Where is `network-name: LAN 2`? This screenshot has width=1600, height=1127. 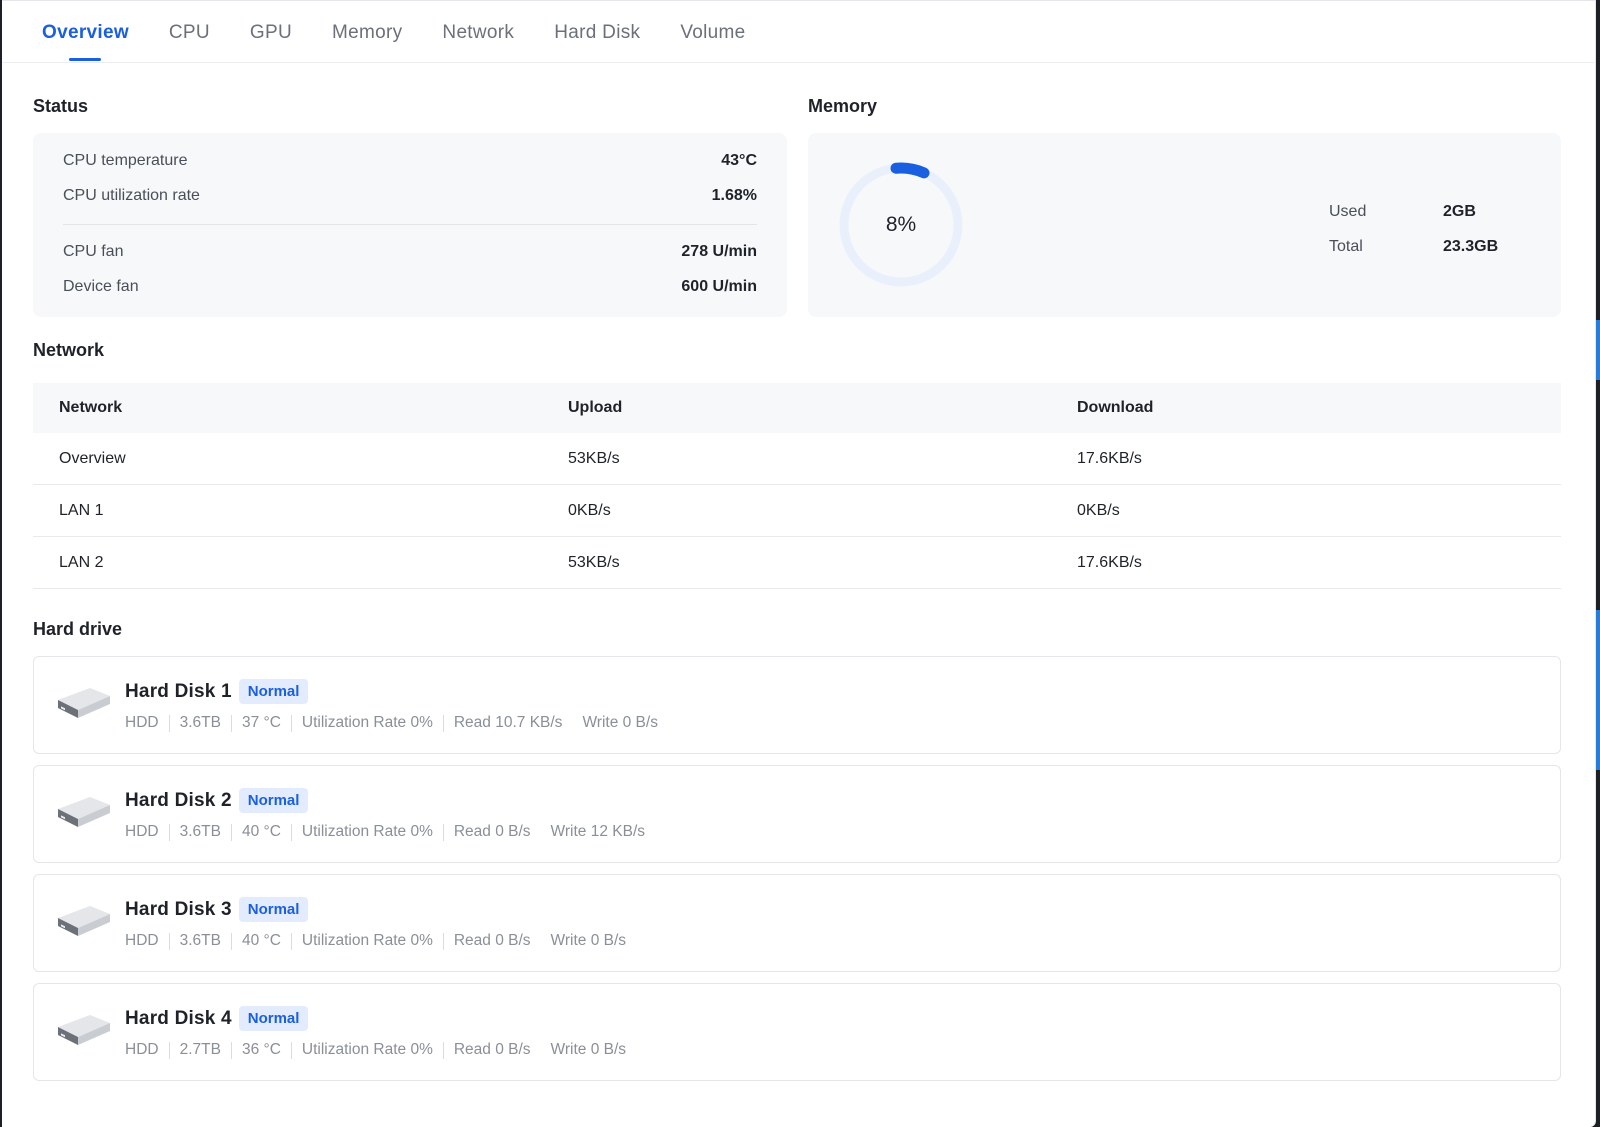 network-name: LAN 2 is located at coordinates (81, 562).